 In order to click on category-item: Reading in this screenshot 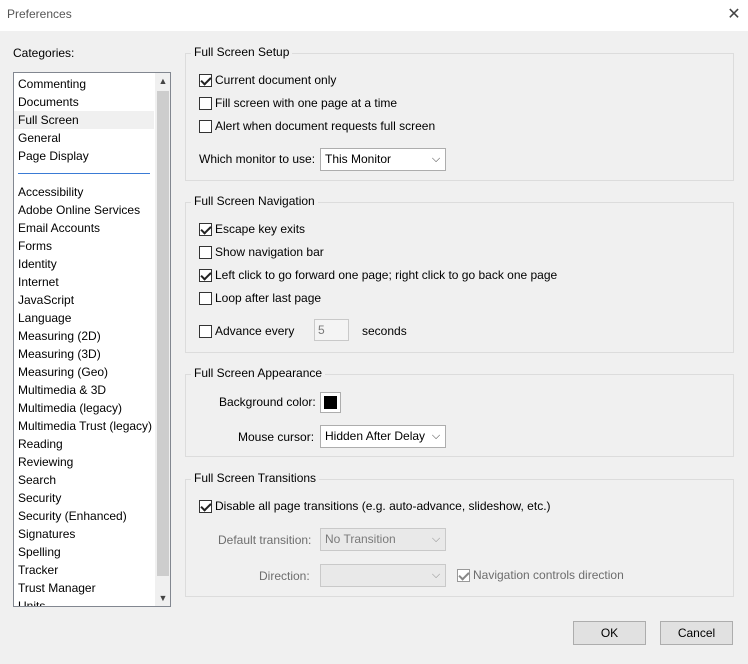, I will do `click(84, 444)`.